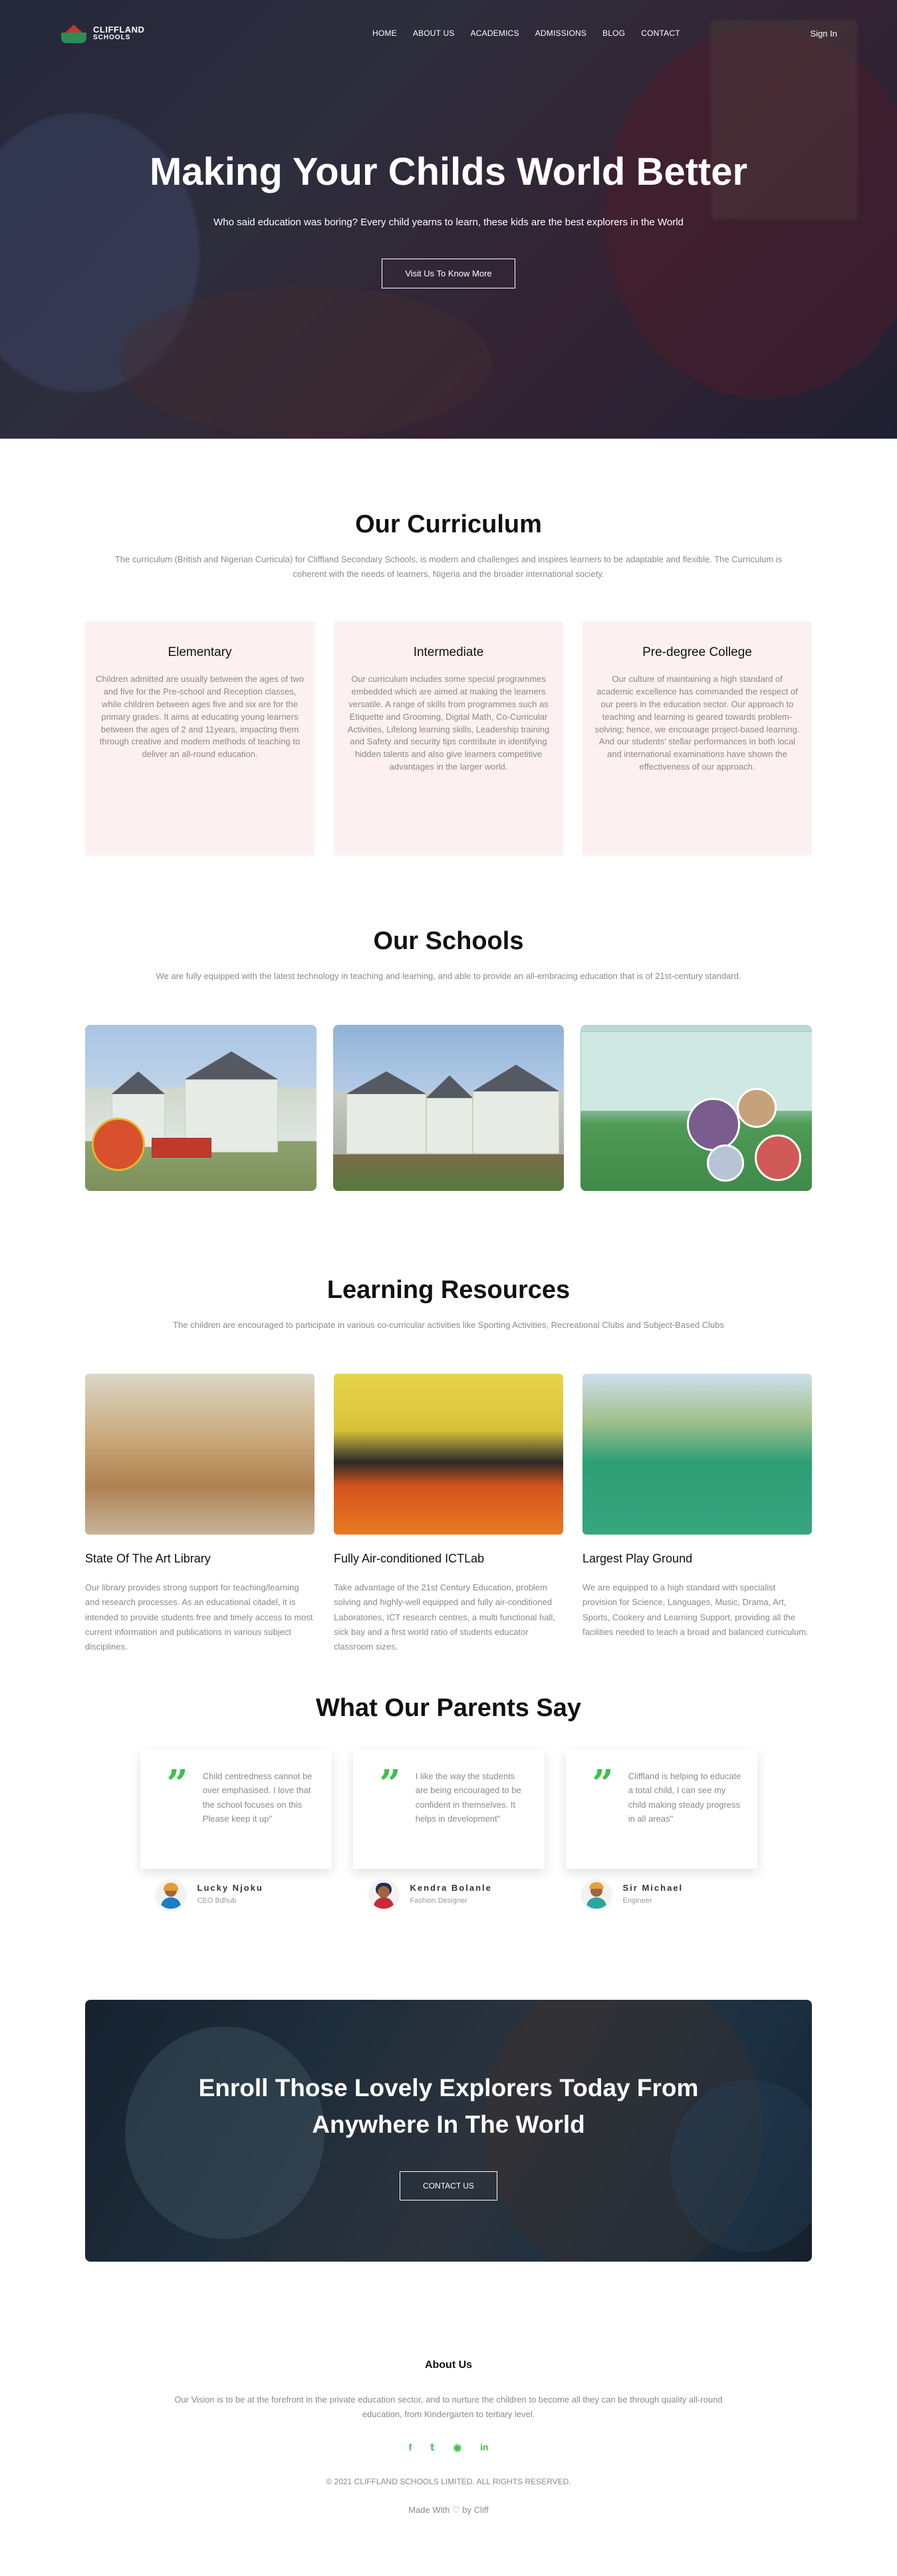 Image resolution: width=897 pixels, height=2576 pixels. I want to click on ict-lab-photo, so click(448, 1454).